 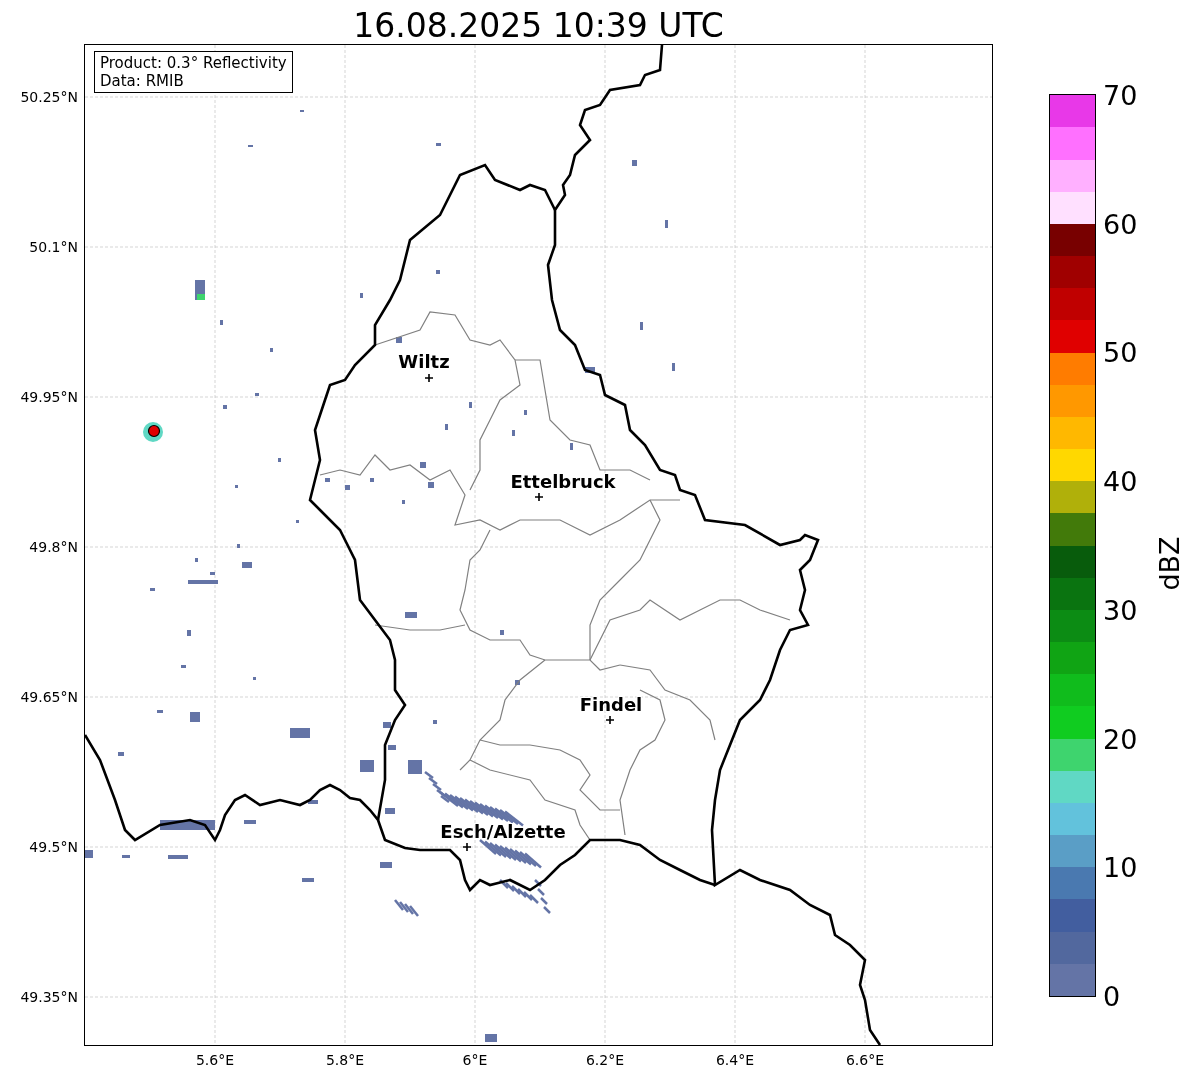 What do you see at coordinates (1120, 352) in the screenshot?
I see `scale-label: 50` at bounding box center [1120, 352].